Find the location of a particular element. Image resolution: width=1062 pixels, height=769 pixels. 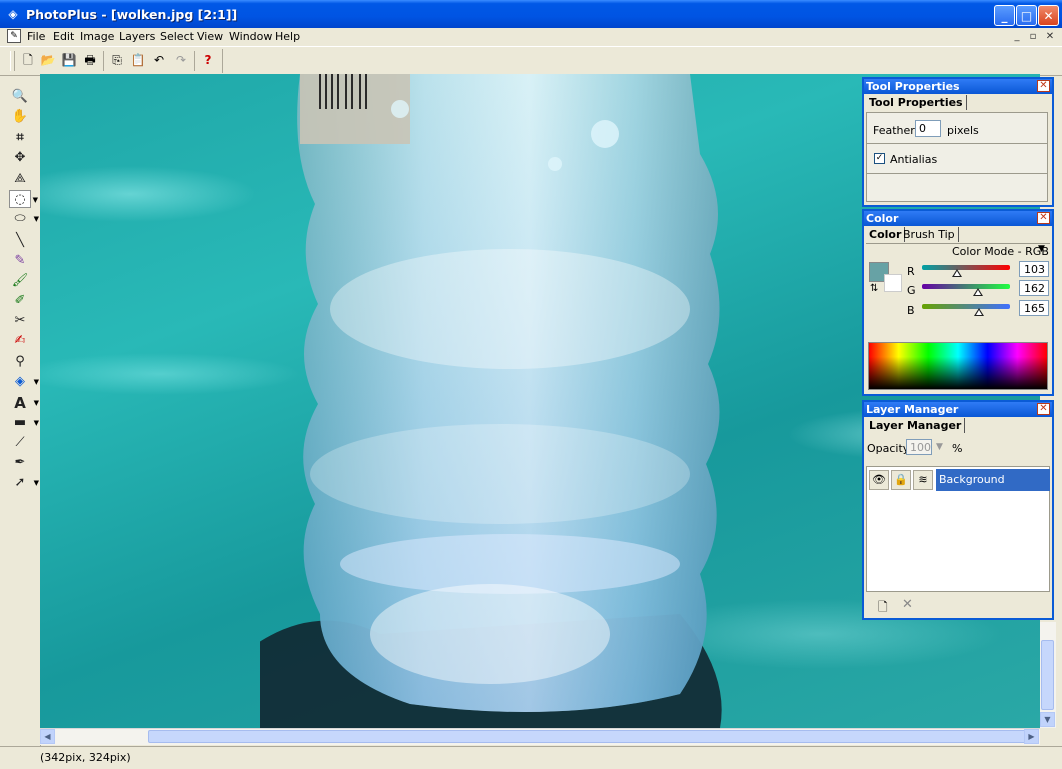

menu-help: Help is located at coordinates (287, 36).